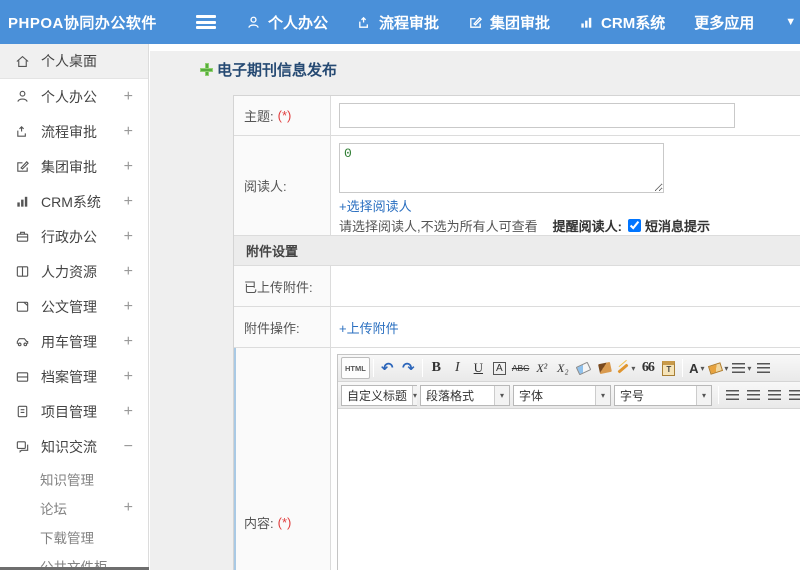 The height and width of the screenshot is (570, 800). Describe the element at coordinates (622, 22) in the screenshot. I see `nav-crm: CRM系统` at that location.